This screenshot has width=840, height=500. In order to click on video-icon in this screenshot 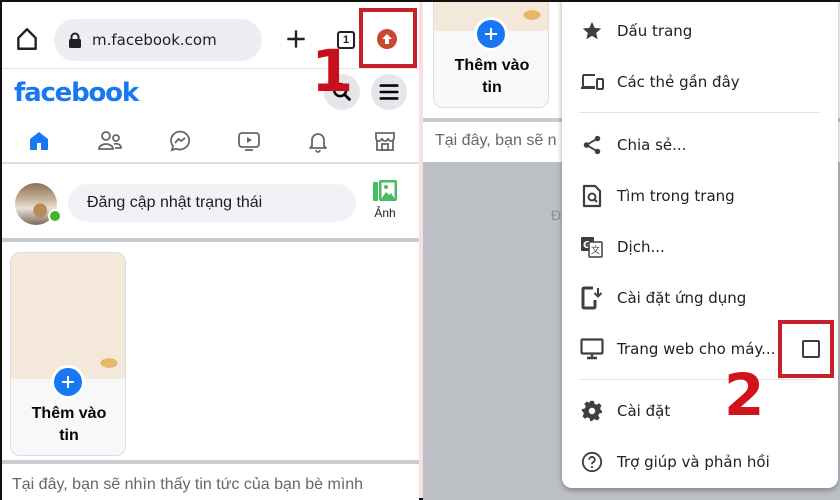, I will do `click(249, 141)`.